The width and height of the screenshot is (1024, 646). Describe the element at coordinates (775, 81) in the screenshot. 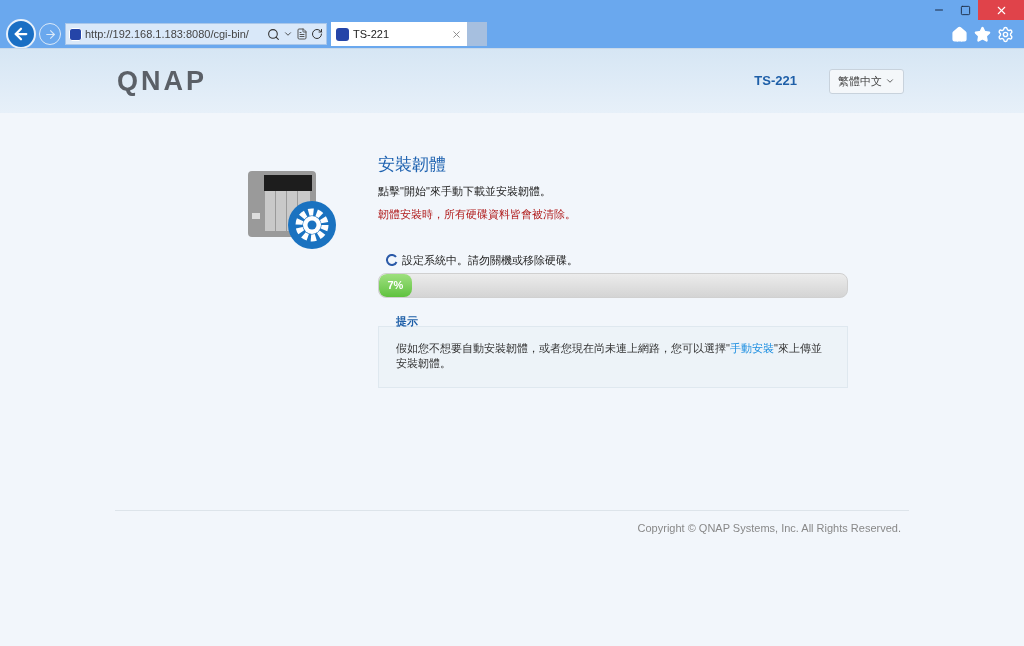

I see `model-name: TS-221` at that location.